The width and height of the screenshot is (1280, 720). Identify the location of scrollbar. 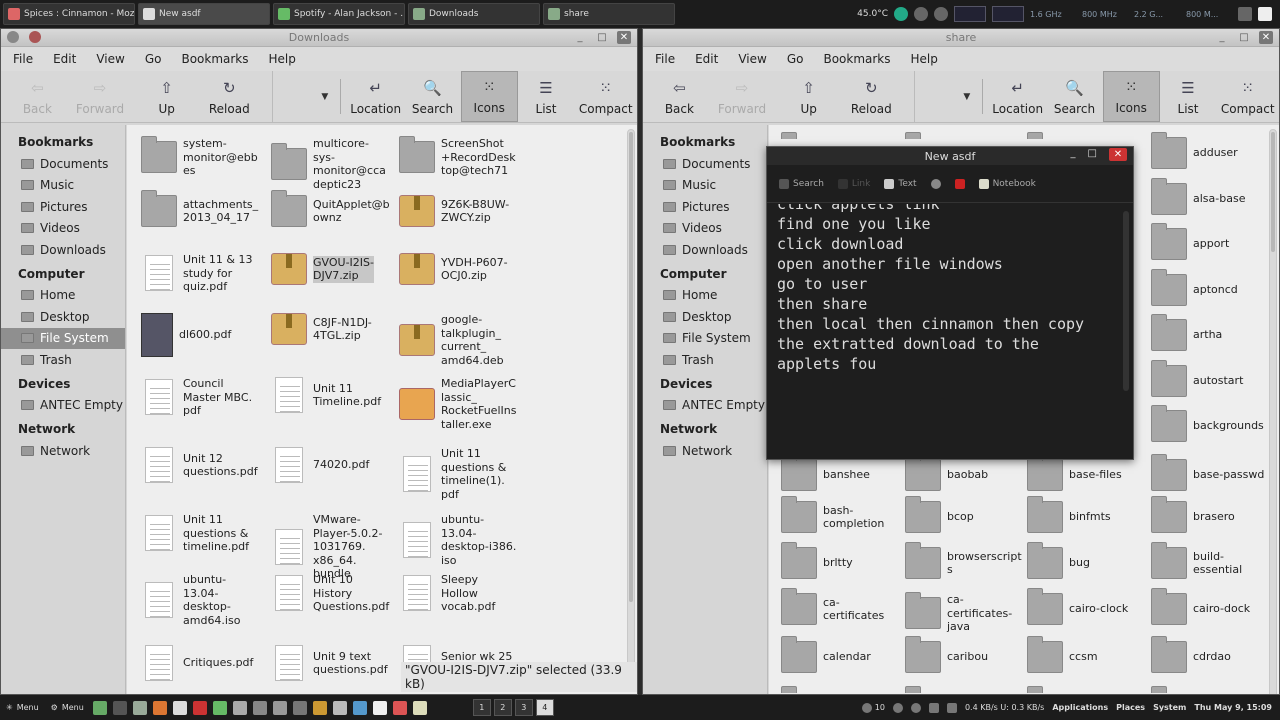
(631, 409).